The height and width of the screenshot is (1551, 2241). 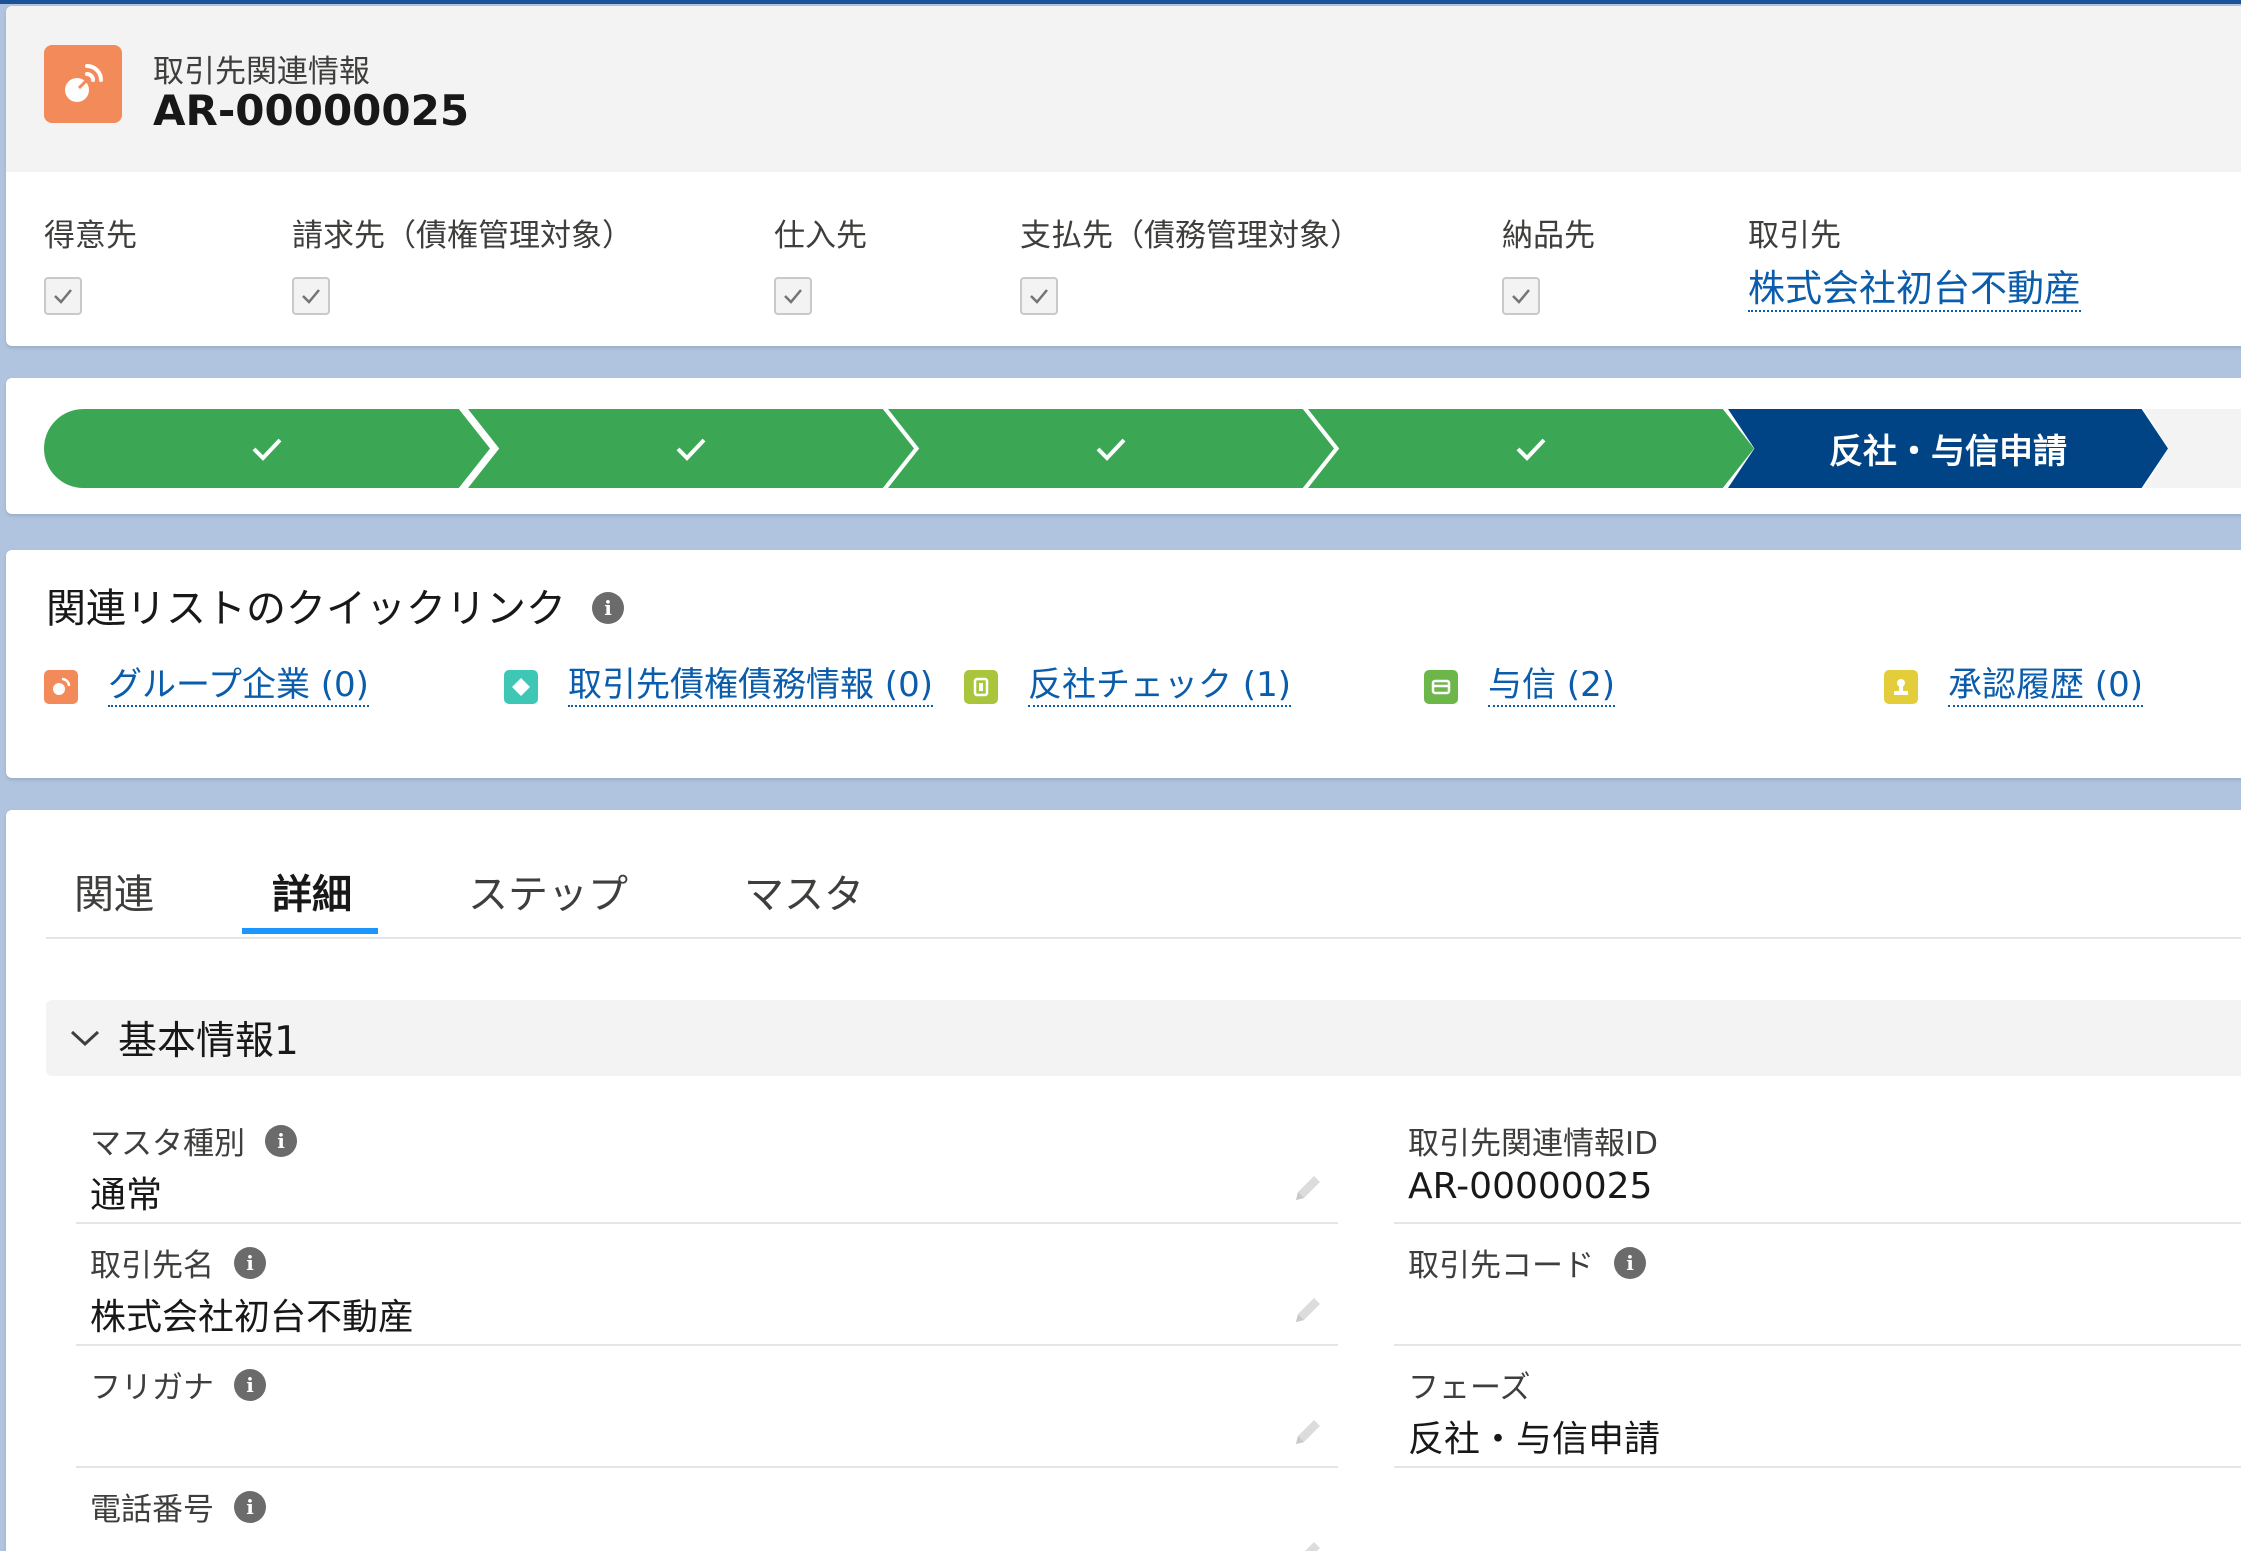 I want to click on tab-related: 関連, so click(x=114, y=891).